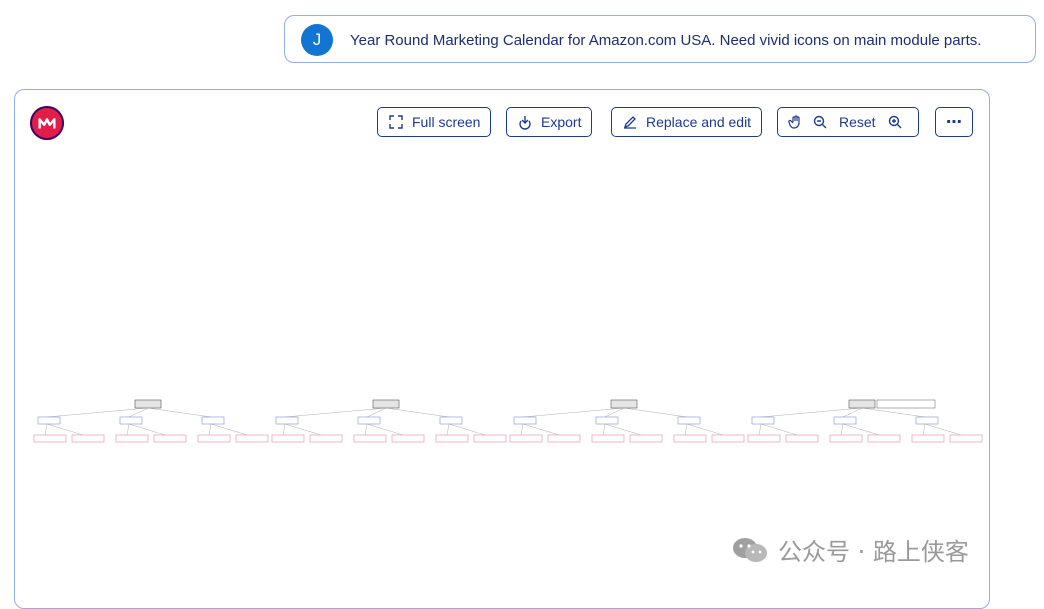  I want to click on watermark: 公众号 · 路上侠客, so click(849, 549).